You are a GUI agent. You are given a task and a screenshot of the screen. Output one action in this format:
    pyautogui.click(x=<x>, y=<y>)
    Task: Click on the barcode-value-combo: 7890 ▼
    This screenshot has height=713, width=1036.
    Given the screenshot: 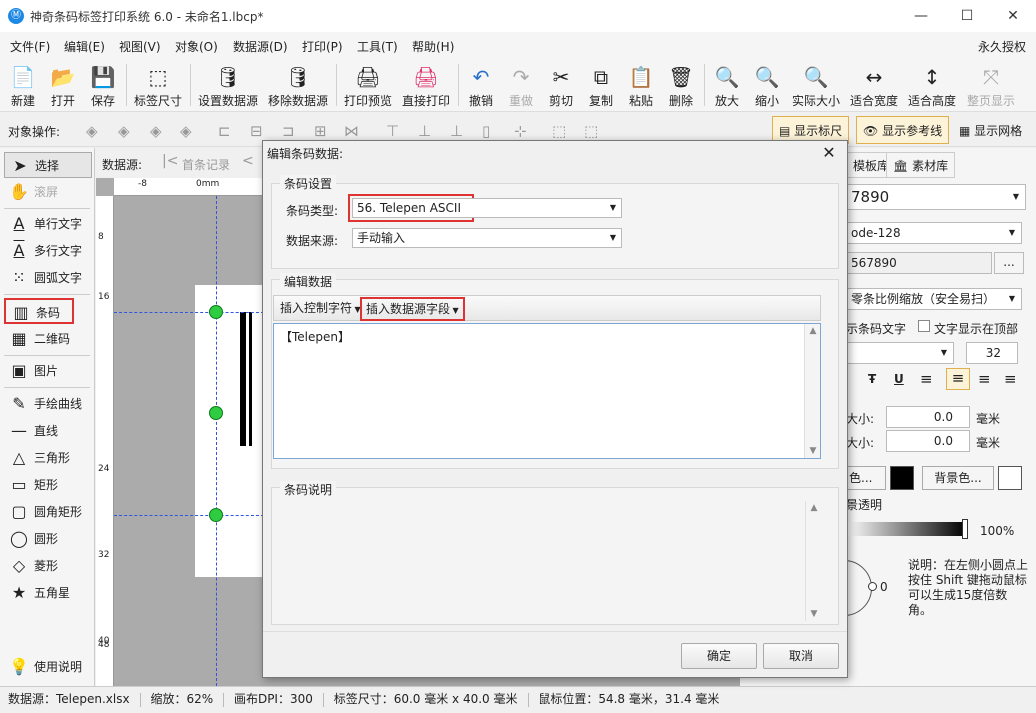 What is the action you would take?
    pyautogui.click(x=936, y=197)
    